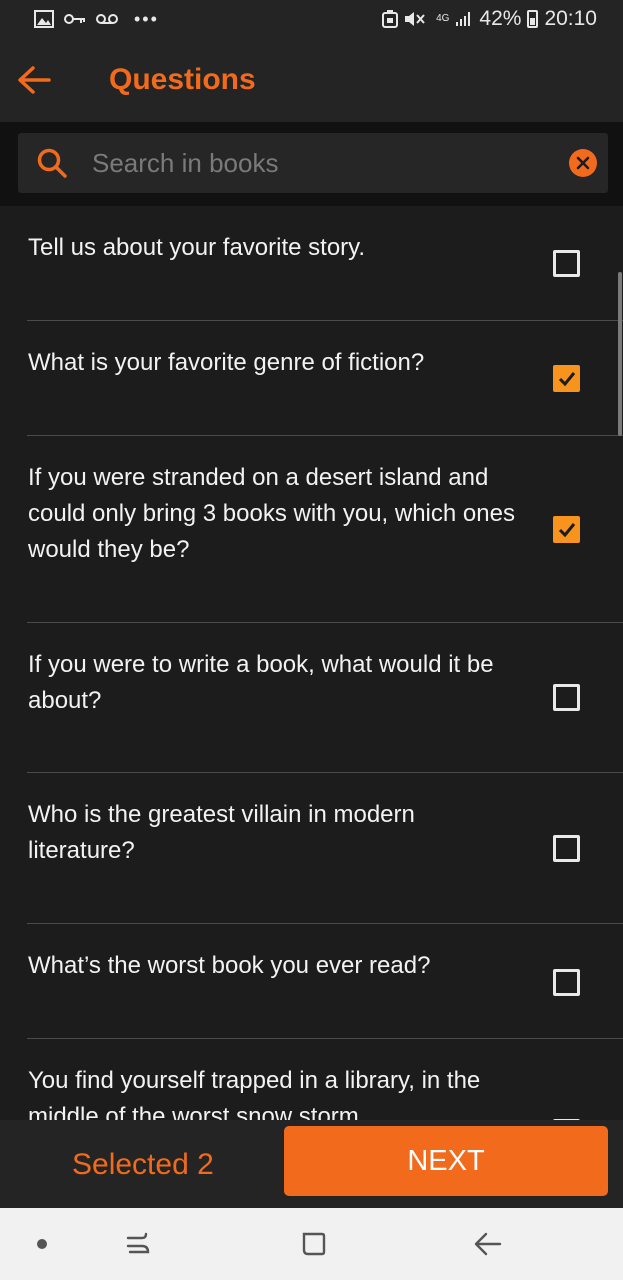 The width and height of the screenshot is (623, 1280). I want to click on nav-dot-indicator, so click(42, 1244).